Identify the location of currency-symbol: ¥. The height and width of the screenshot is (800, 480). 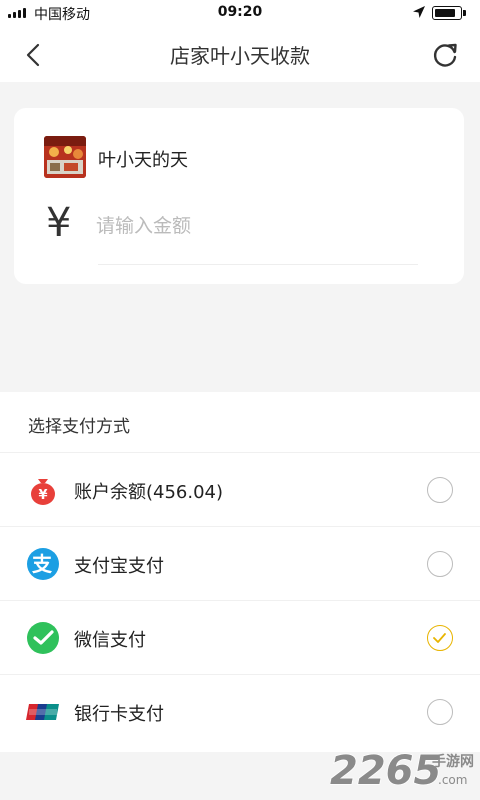
(59, 223).